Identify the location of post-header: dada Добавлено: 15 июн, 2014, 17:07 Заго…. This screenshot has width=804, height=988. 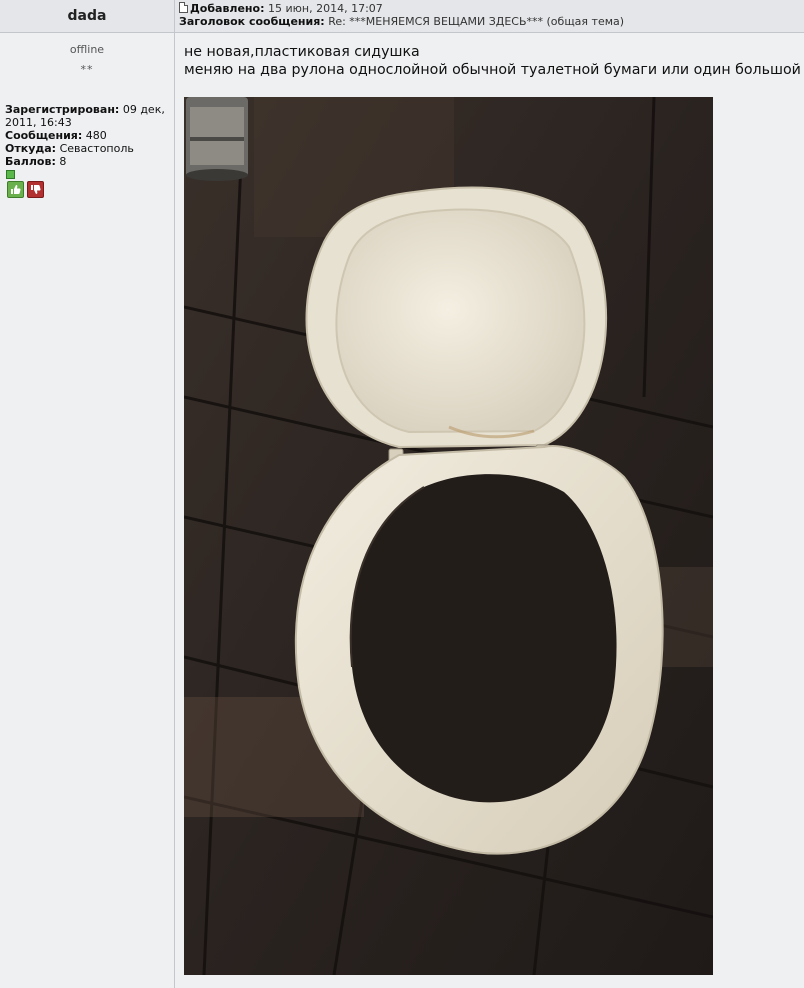
(402, 16).